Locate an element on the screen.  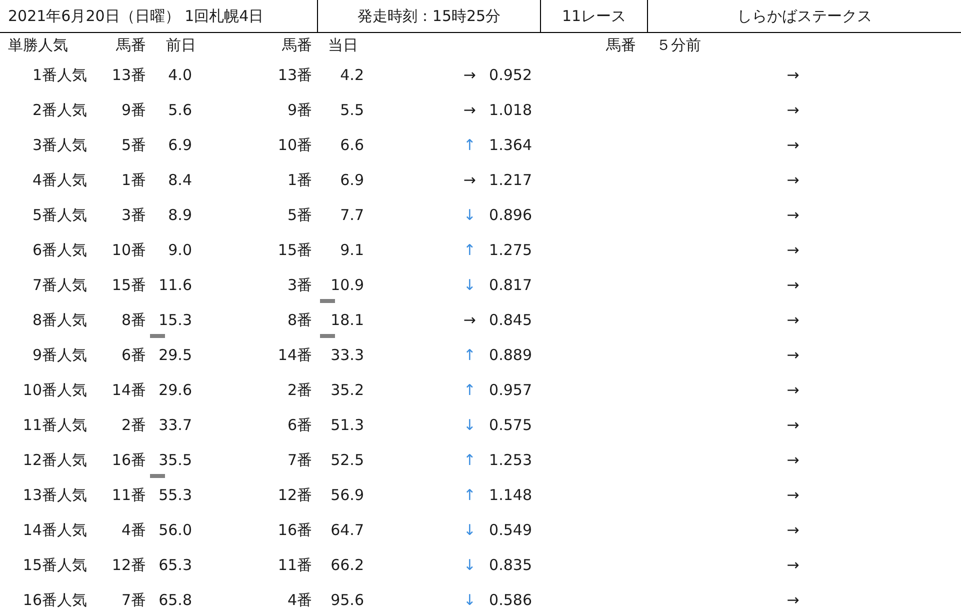
popularity-rank: 9番人気 is located at coordinates (59, 355).